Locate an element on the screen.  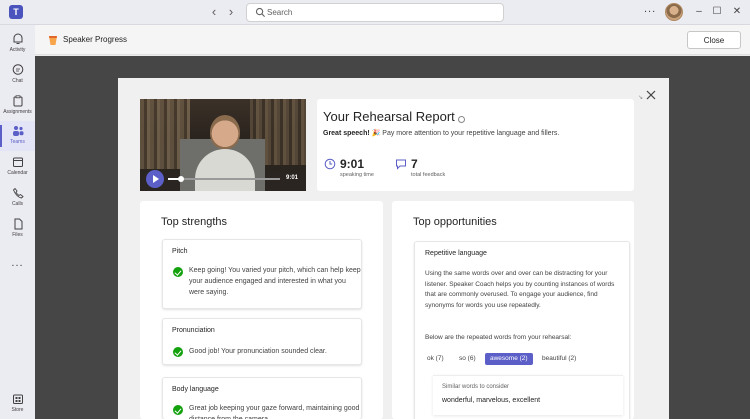
search-input: Search is located at coordinates (375, 12).